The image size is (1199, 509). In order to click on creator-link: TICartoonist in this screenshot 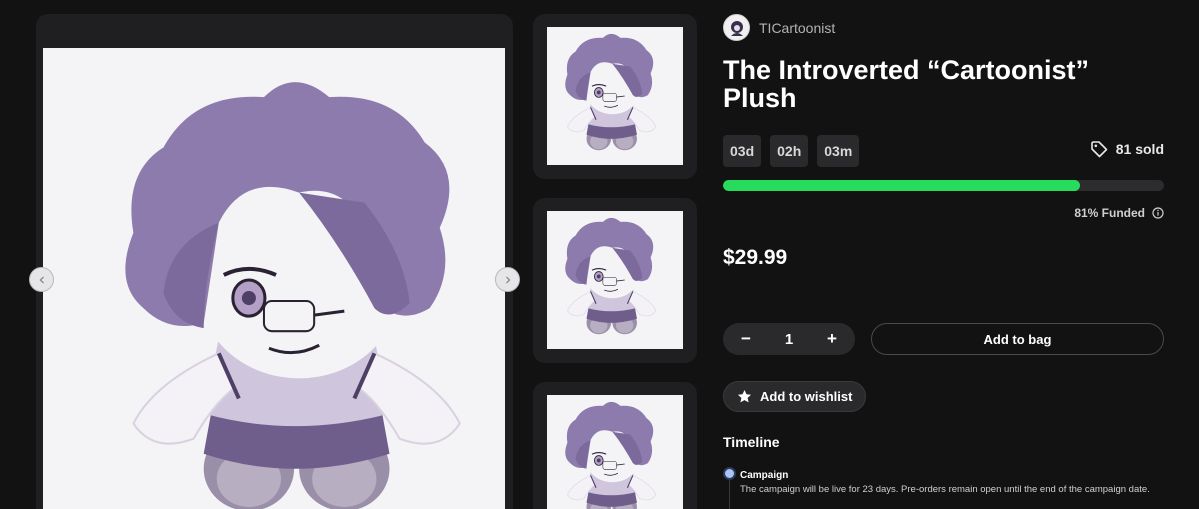, I will do `click(779, 27)`.